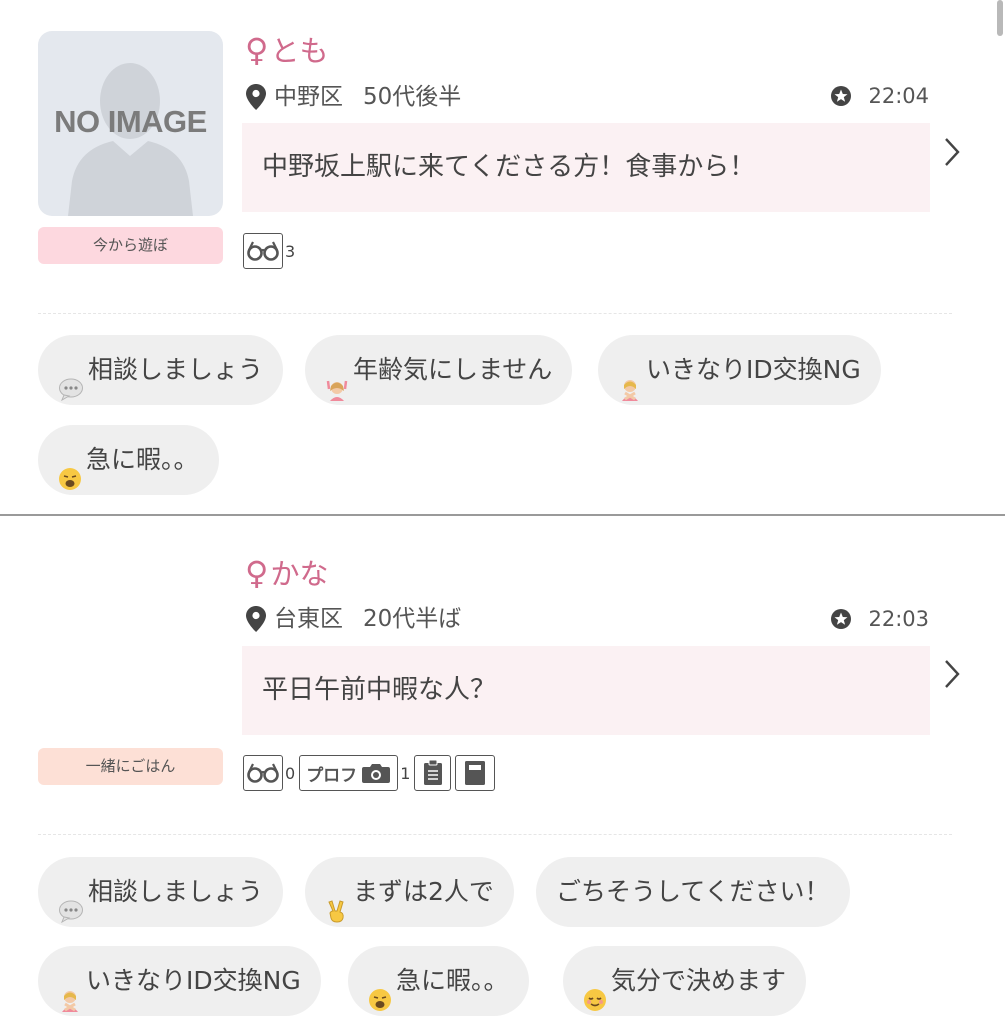  I want to click on post-icons: 0 プロフ 1, so click(369, 773).